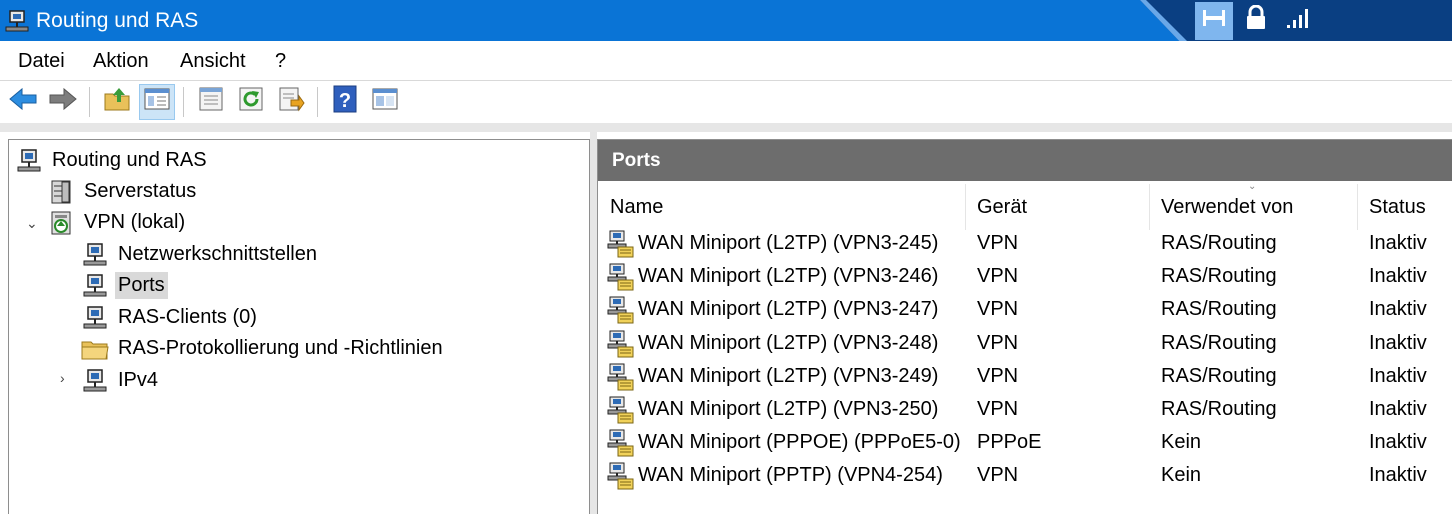 This screenshot has width=1452, height=514. I want to click on cell-name: WAN Miniport (L2TP) (VPN3-249), so click(788, 375).